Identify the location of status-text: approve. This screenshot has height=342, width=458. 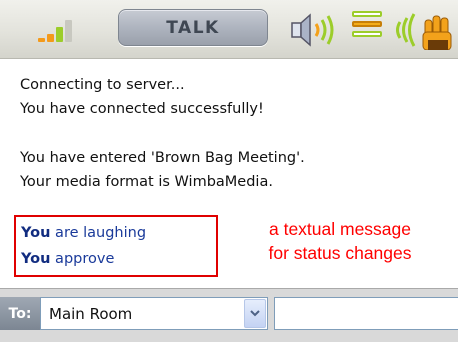
(82, 259).